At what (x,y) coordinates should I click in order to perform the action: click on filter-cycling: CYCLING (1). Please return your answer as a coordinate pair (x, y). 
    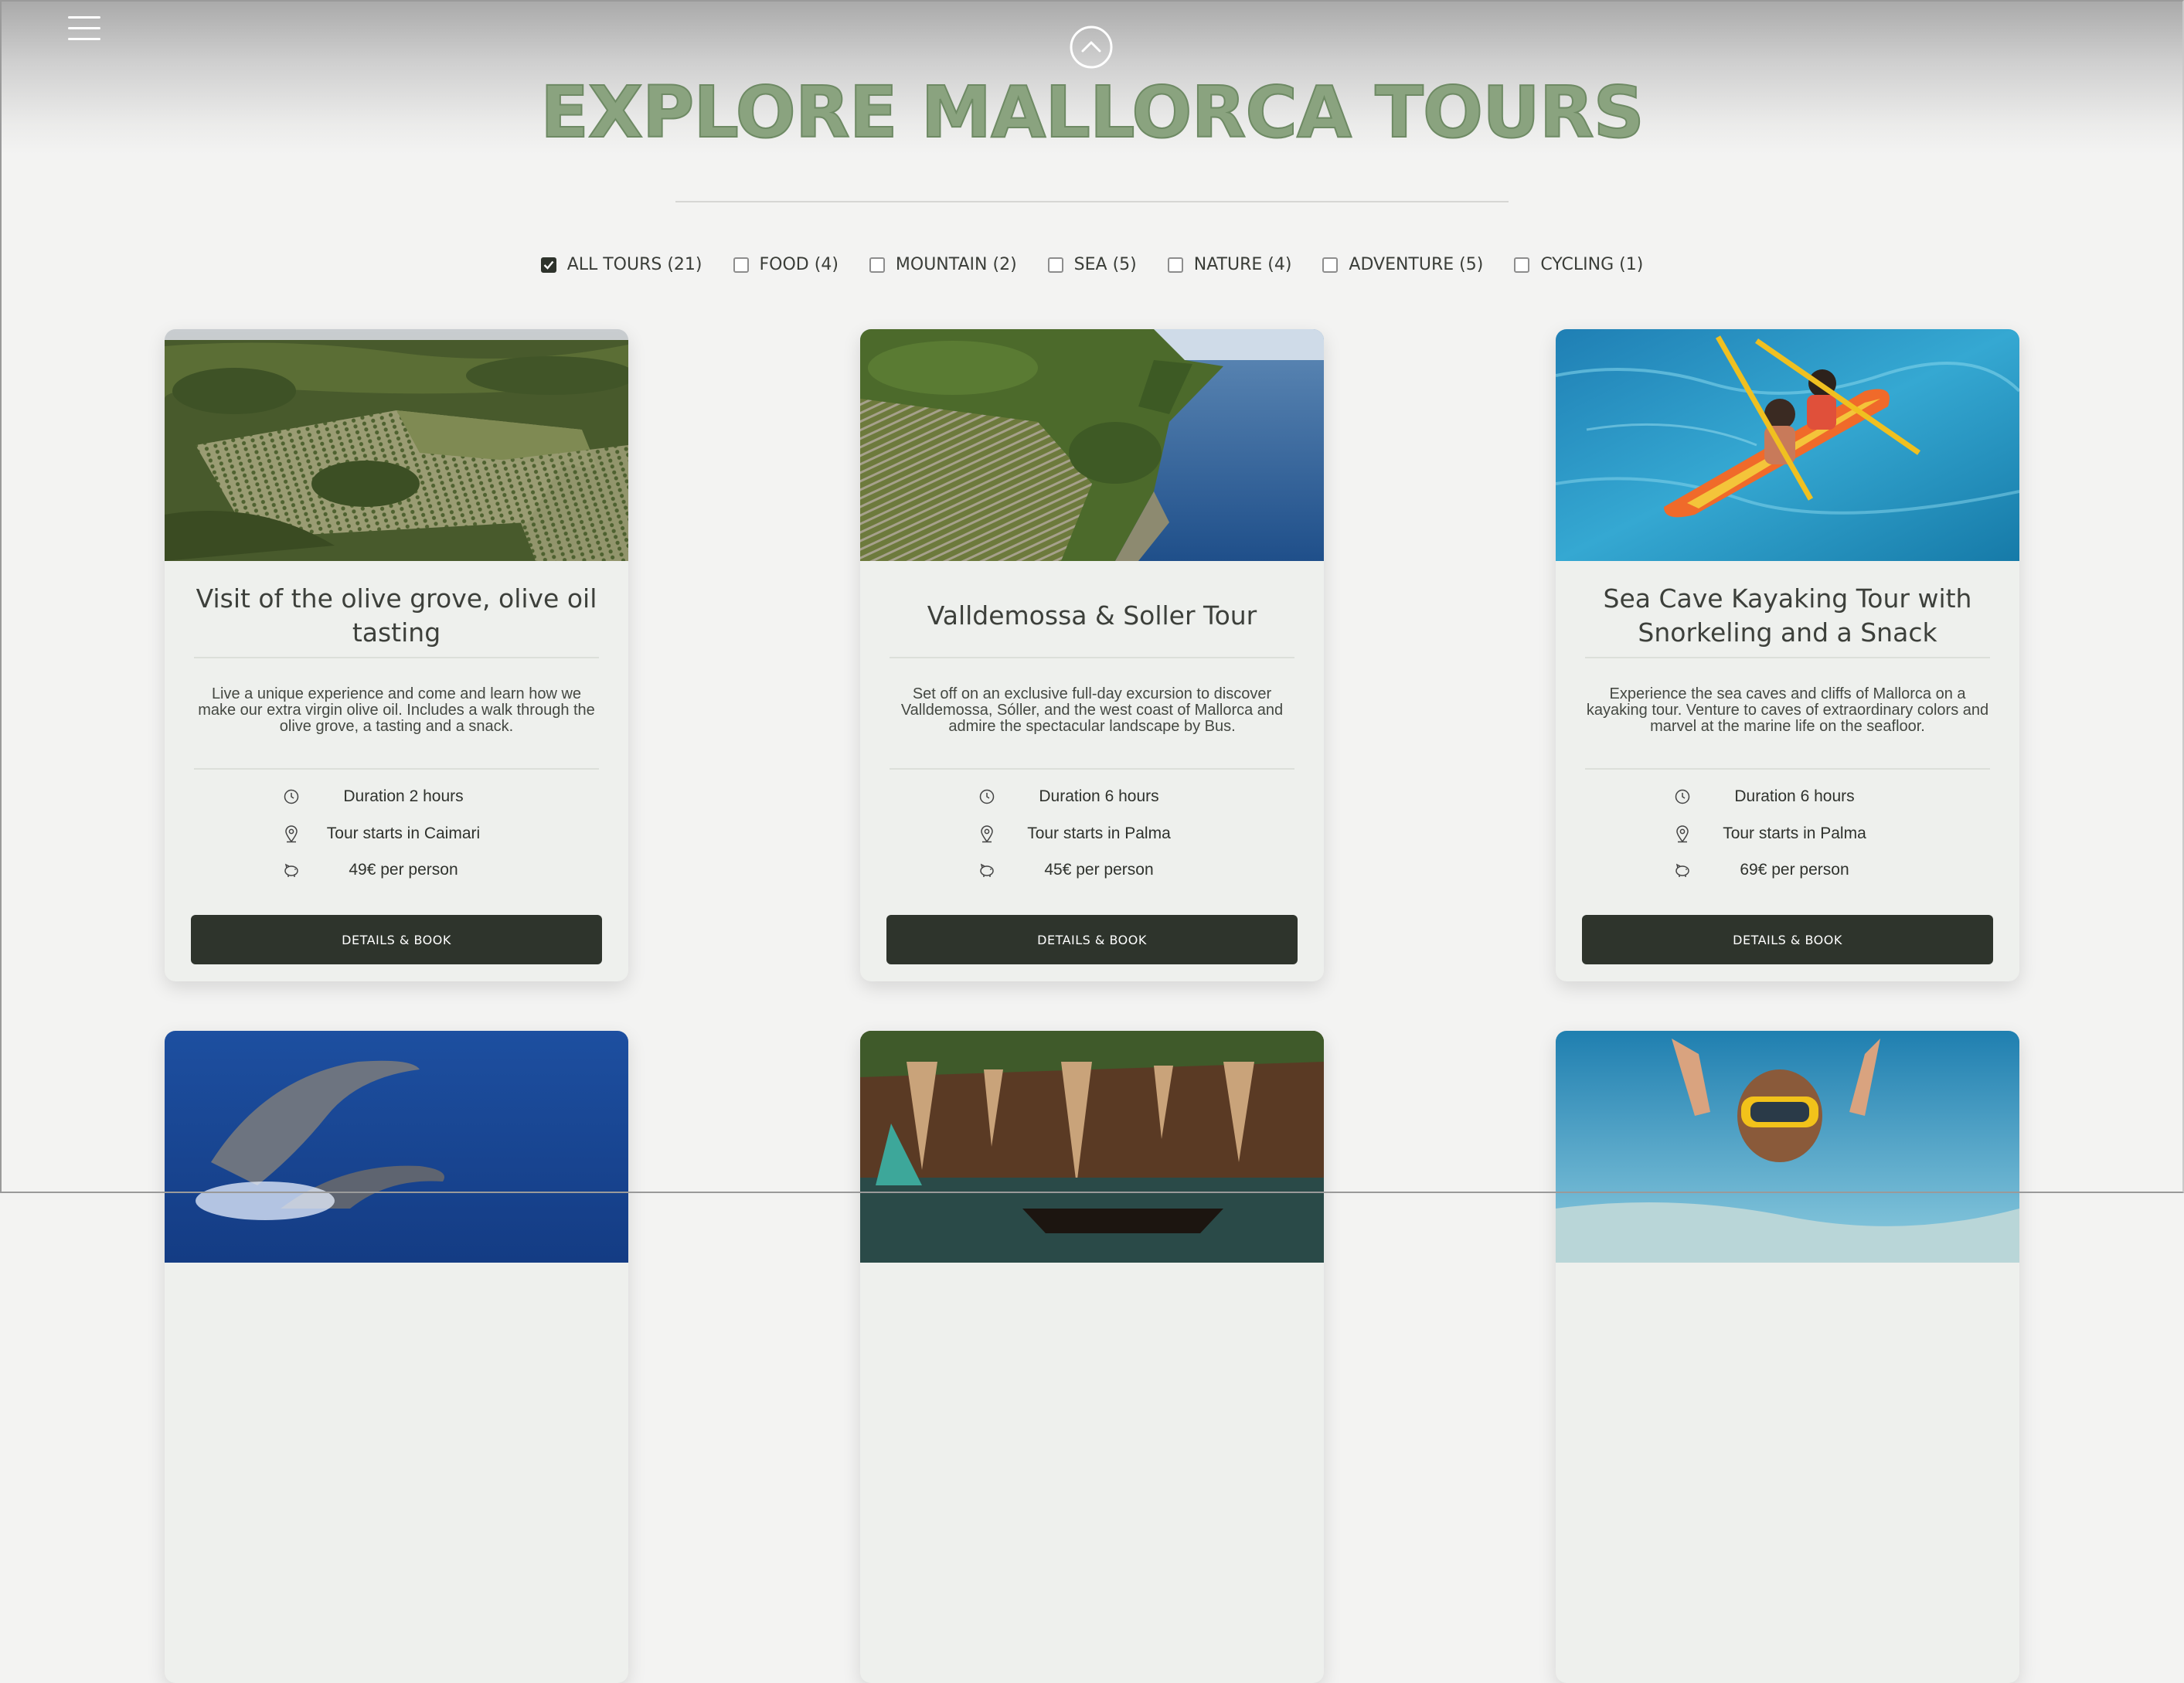
    Looking at the image, I should click on (1579, 264).